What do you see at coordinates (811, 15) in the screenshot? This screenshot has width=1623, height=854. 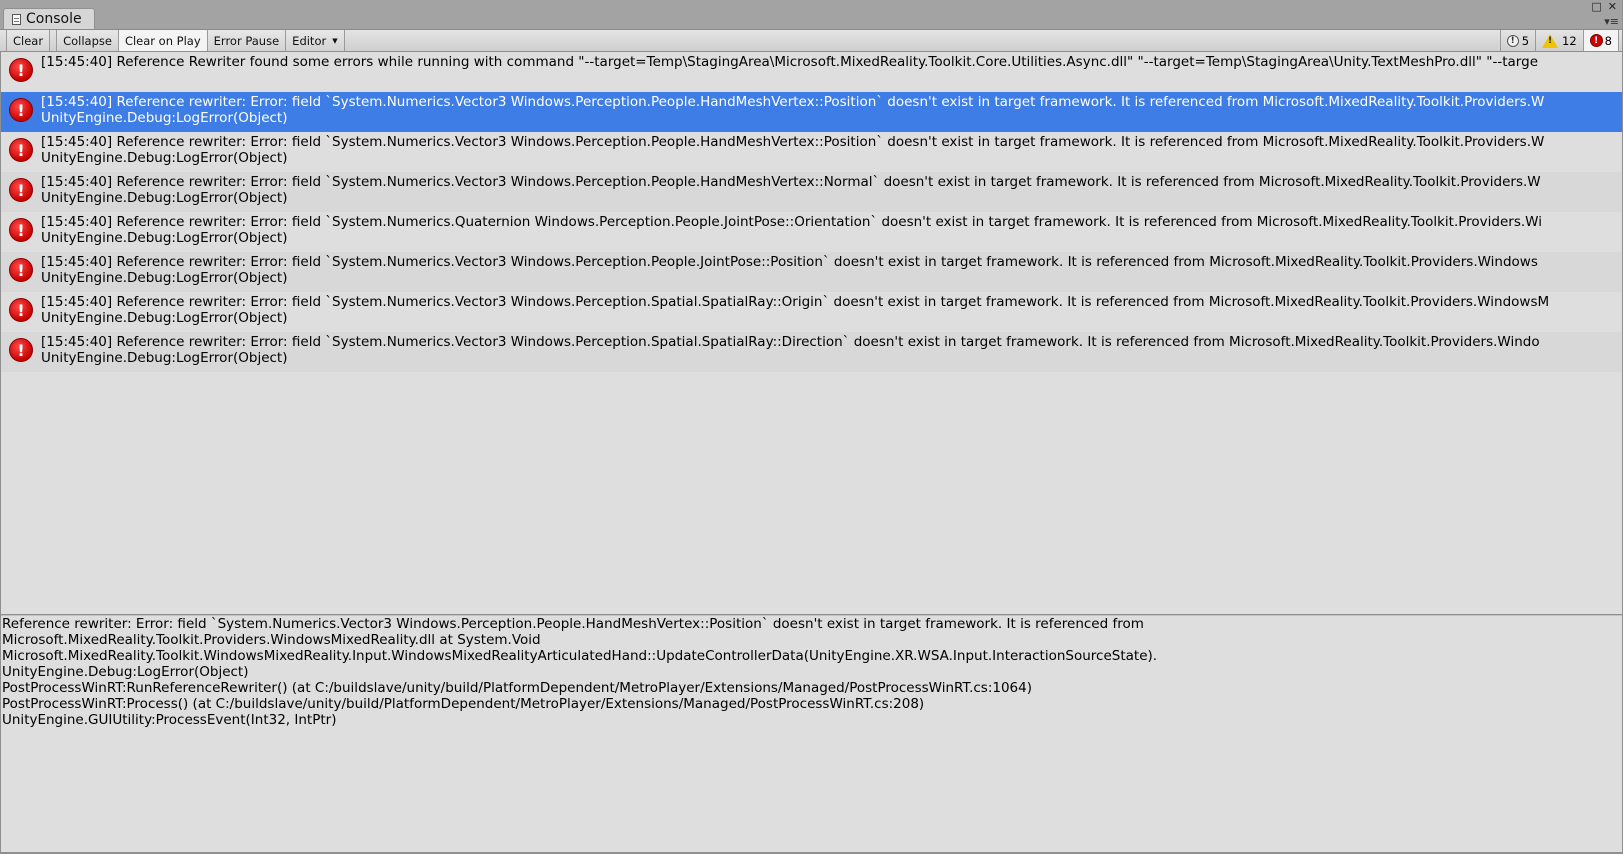 I see `tab-strip: Console □ ✕ ▾≡` at bounding box center [811, 15].